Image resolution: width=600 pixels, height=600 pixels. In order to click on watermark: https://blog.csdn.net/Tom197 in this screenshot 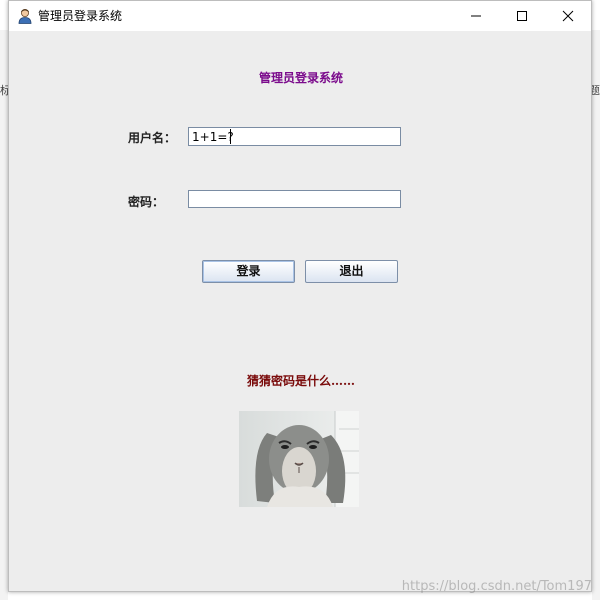, I will do `click(496, 586)`.